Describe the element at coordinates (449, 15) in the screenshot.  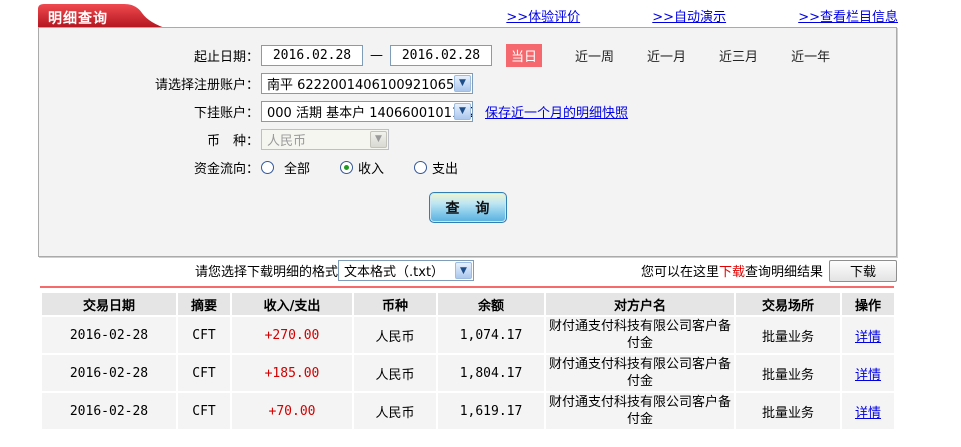
I see `top-links: >>体验评价 >>自动演示 >>查看栏目信息` at that location.